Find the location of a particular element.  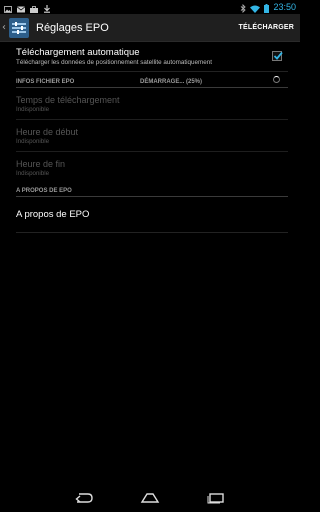

status-bar: 23:50 is located at coordinates (150, 7).